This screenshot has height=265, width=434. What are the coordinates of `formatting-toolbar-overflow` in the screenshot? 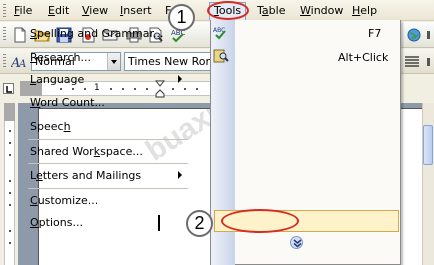 It's located at (417, 61).